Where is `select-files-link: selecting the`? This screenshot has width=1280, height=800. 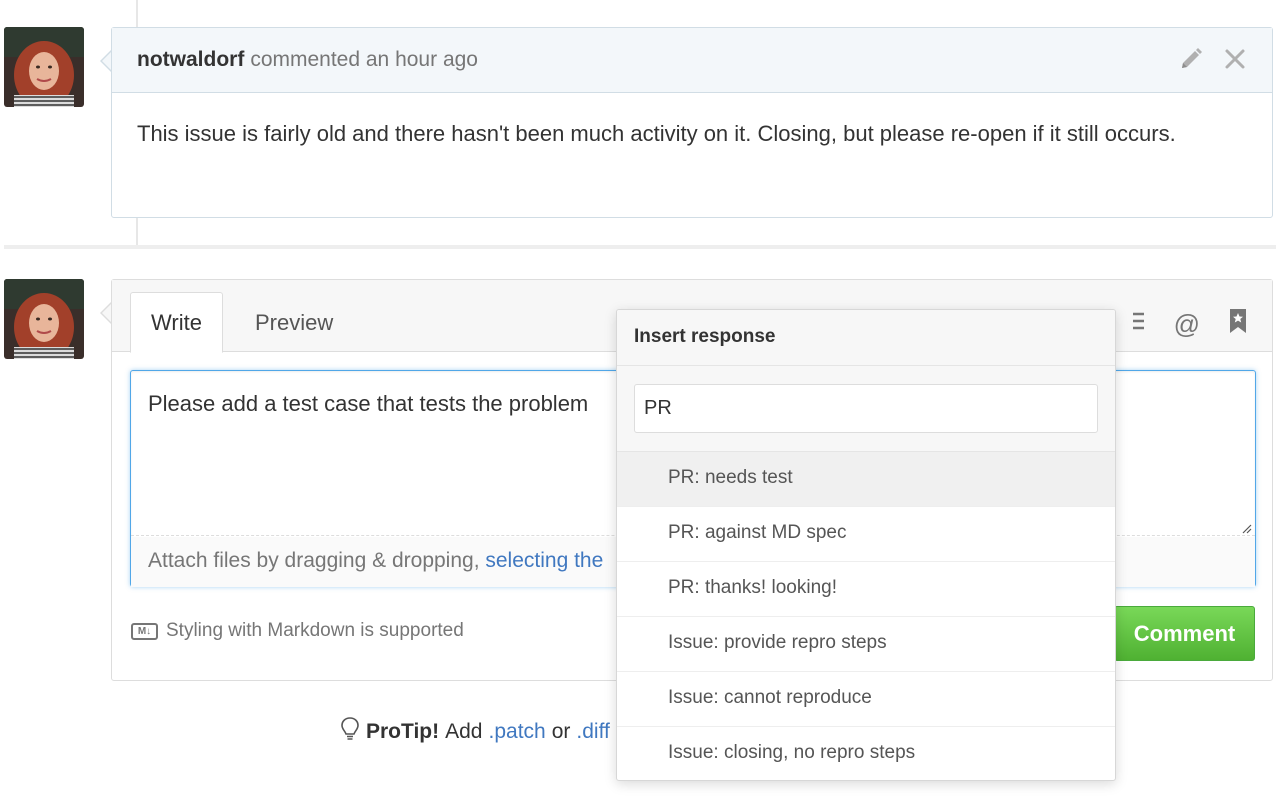
select-files-link: selecting the is located at coordinates (544, 560).